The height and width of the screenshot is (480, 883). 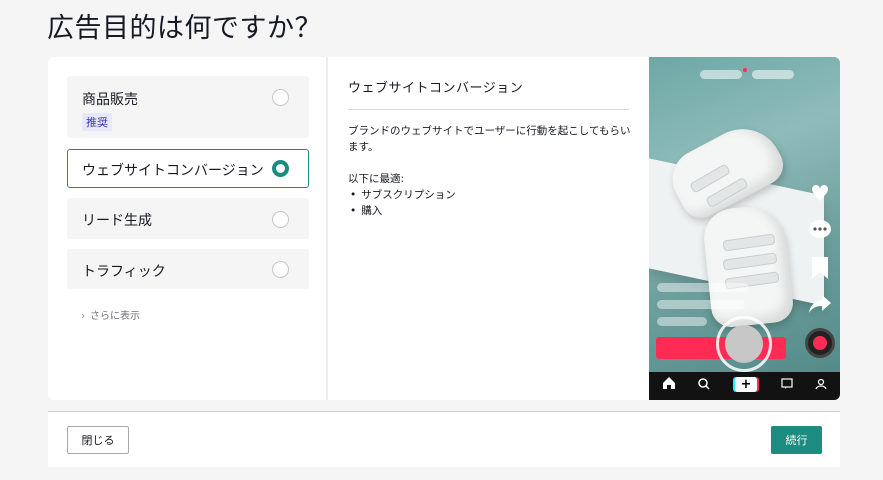 I want to click on detail-description: ブランドのウェブサイトでユーザーに行動を起こしてもらいます。, so click(x=489, y=139).